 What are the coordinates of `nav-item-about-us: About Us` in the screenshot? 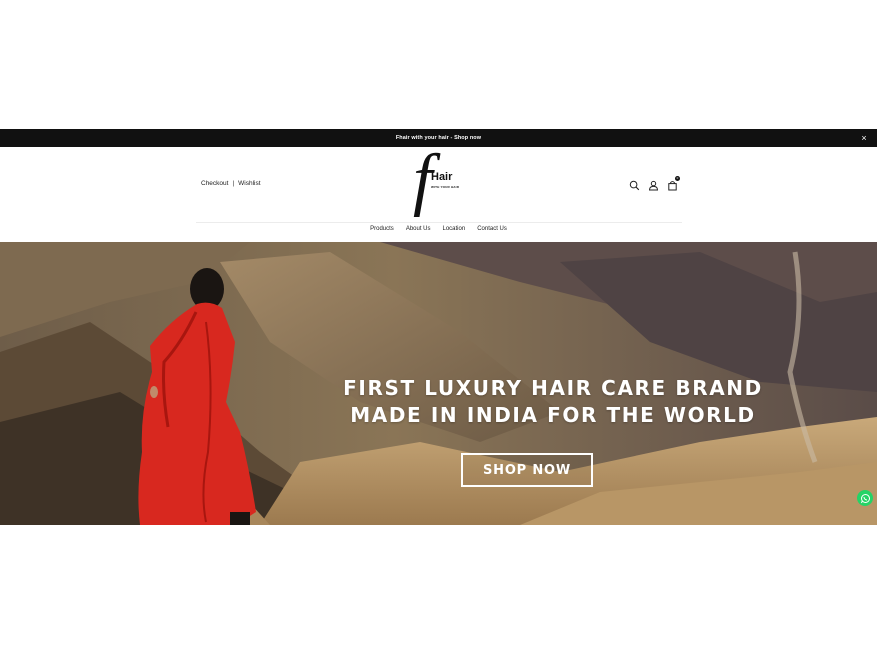 It's located at (418, 229).